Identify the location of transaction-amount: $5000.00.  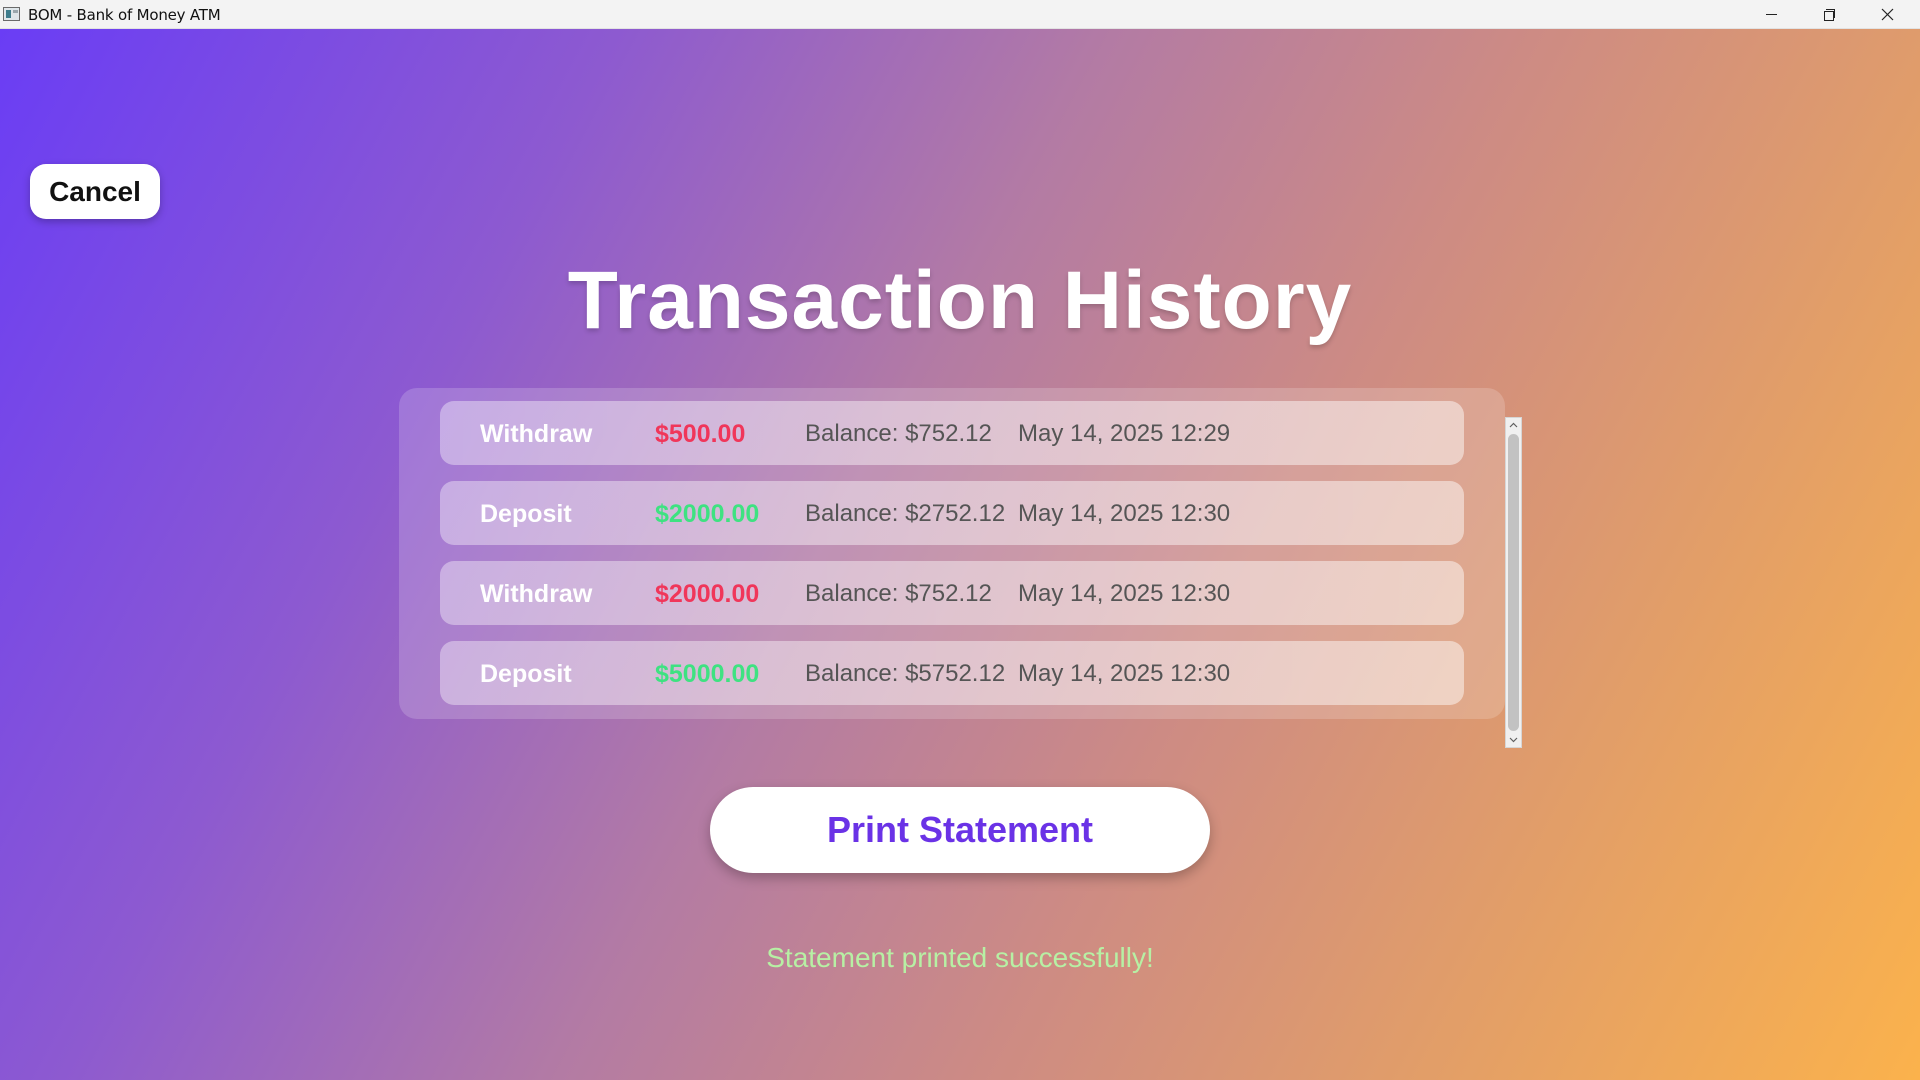
(707, 674).